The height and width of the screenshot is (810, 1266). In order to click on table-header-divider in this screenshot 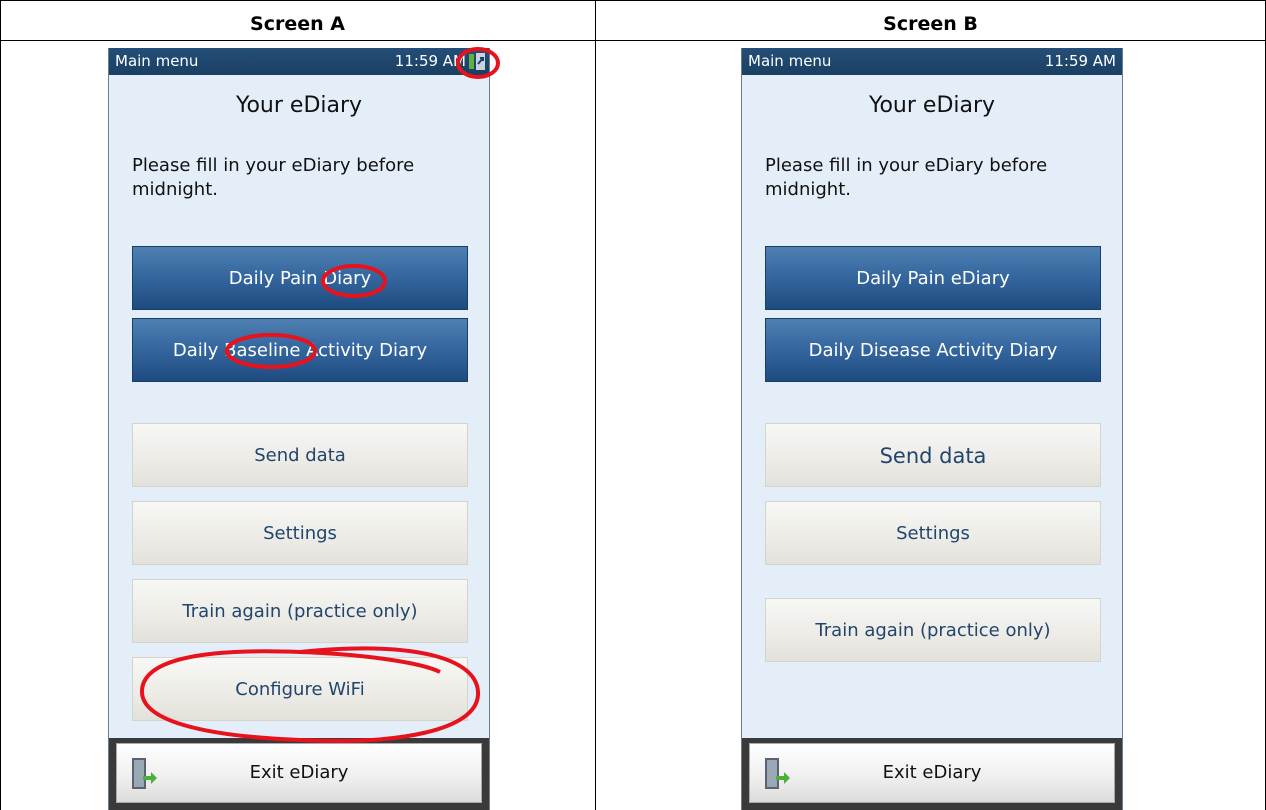, I will do `click(633, 40)`.